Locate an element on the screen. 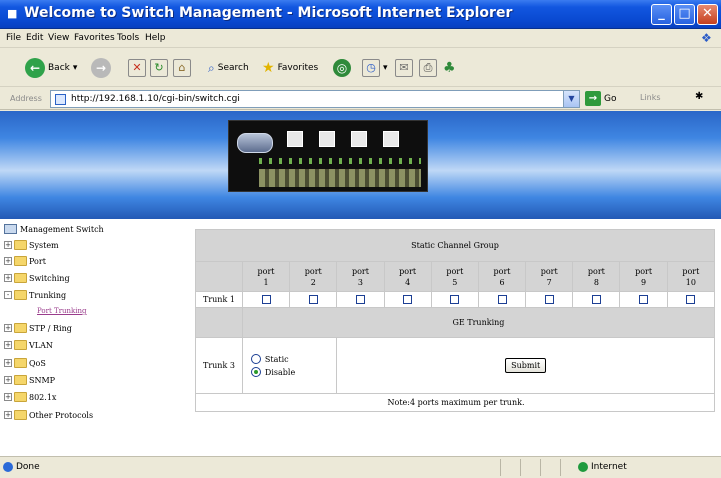 The image size is (721, 478). menu-edit: Edit is located at coordinates (34, 38).